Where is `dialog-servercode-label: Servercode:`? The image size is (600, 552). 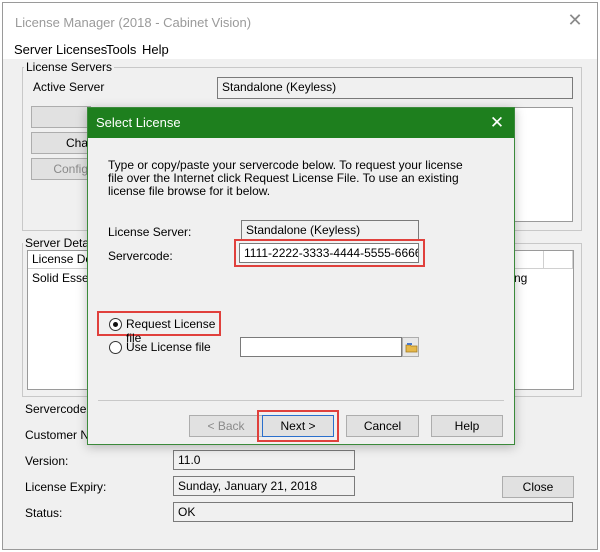
dialog-servercode-label: Servercode: is located at coordinates (140, 256).